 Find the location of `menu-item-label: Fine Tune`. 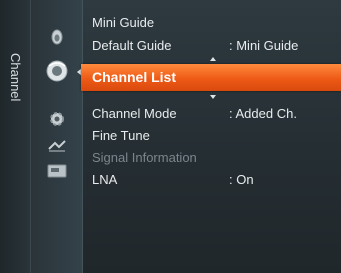

menu-item-label: Fine Tune is located at coordinates (121, 135).